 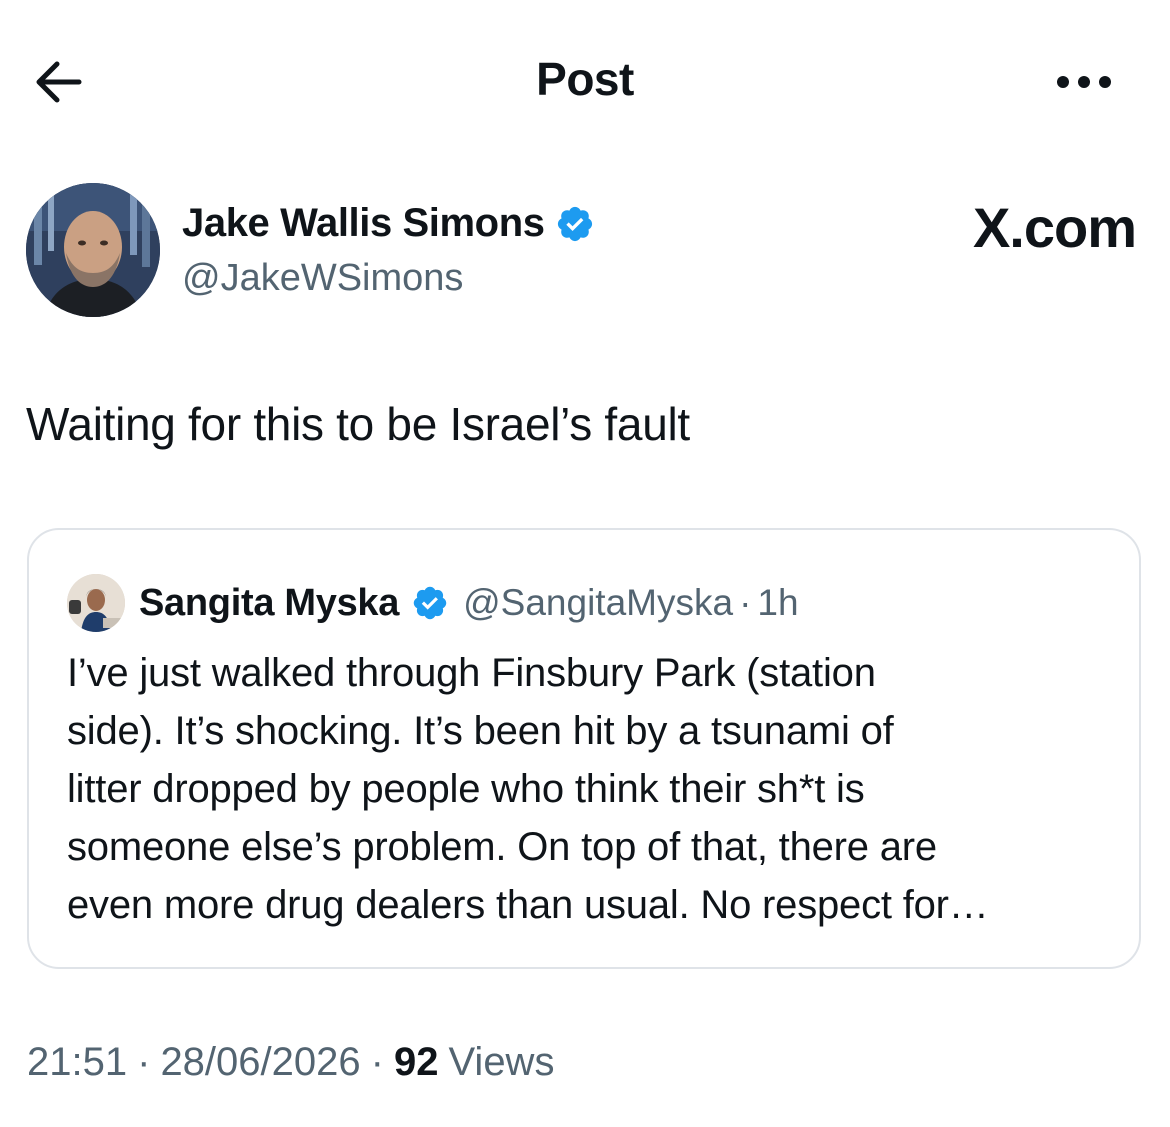 I want to click on author-handle: @JakeWSimons, so click(x=322, y=278).